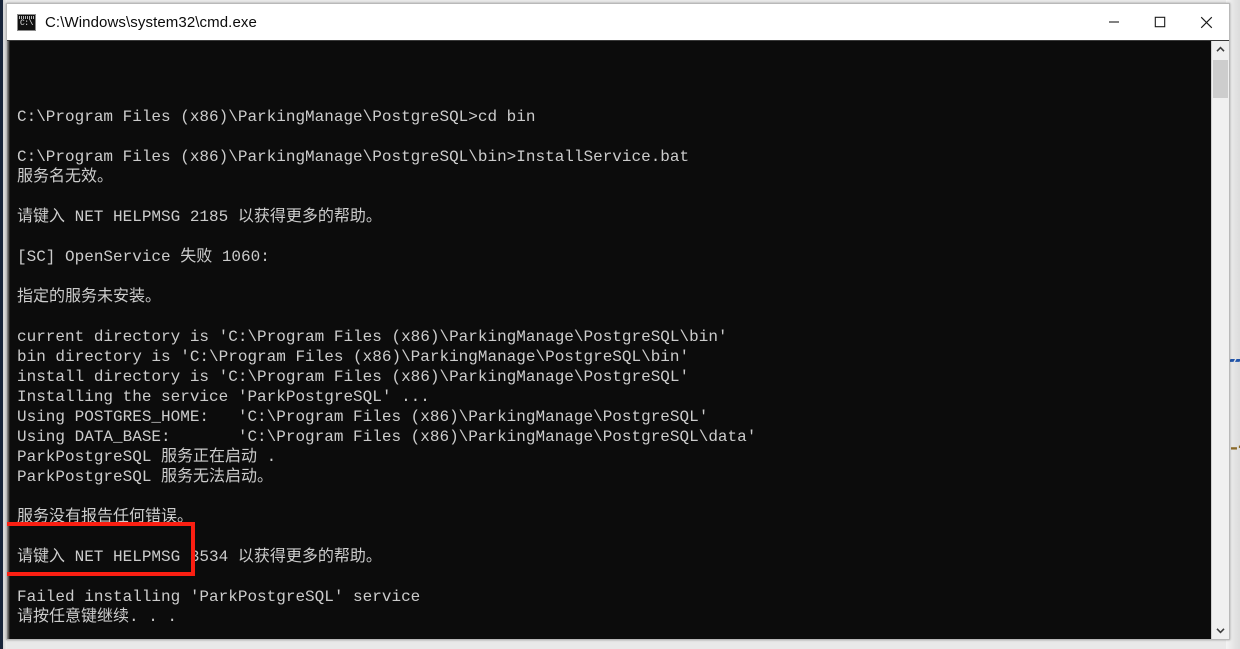 The image size is (1240, 649). I want to click on minimize-button, so click(1114, 22).